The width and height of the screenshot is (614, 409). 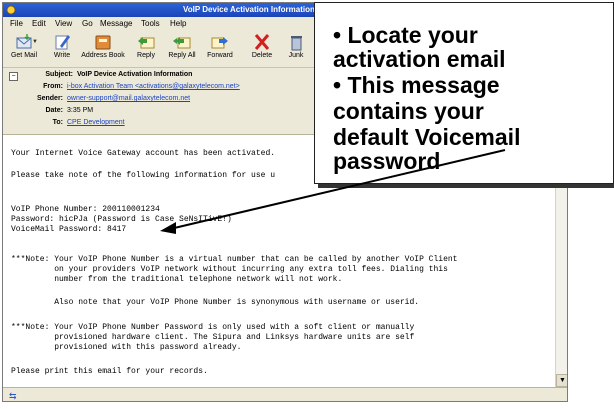 I want to click on address-book-icon, so click(x=103, y=42).